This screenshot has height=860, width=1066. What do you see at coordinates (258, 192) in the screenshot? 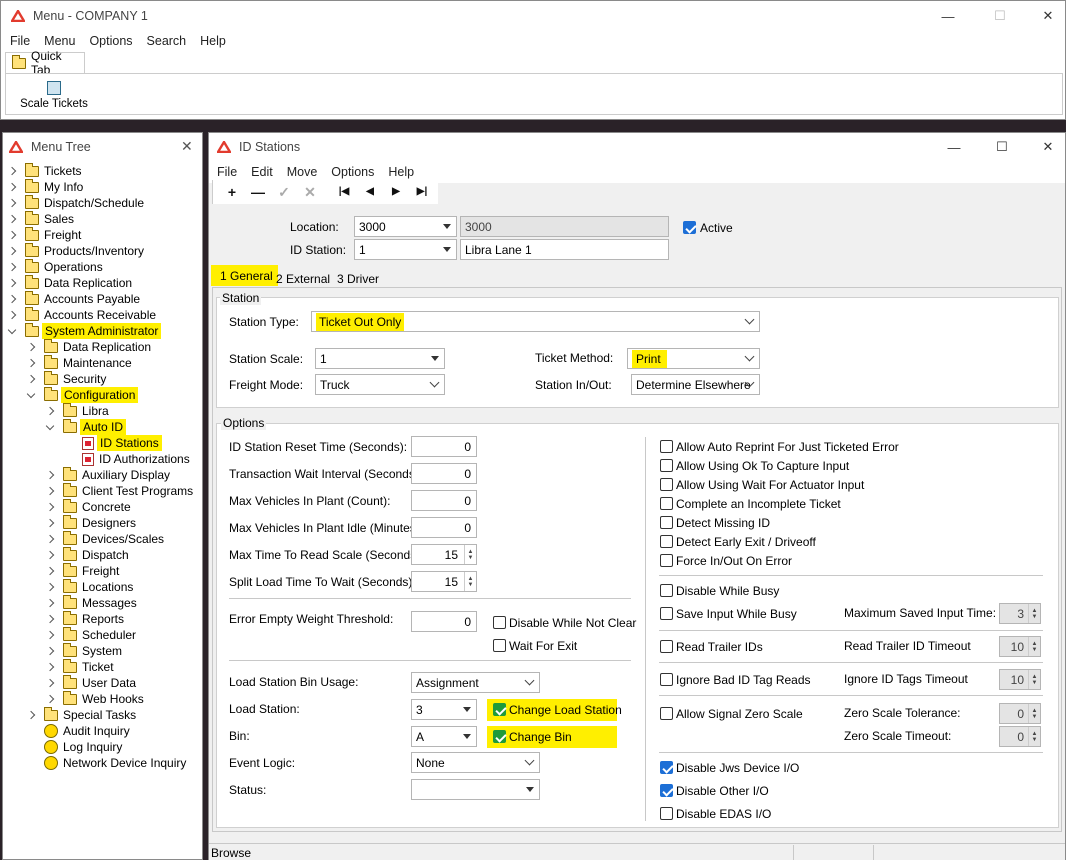
I see `delete-record-icon: —` at bounding box center [258, 192].